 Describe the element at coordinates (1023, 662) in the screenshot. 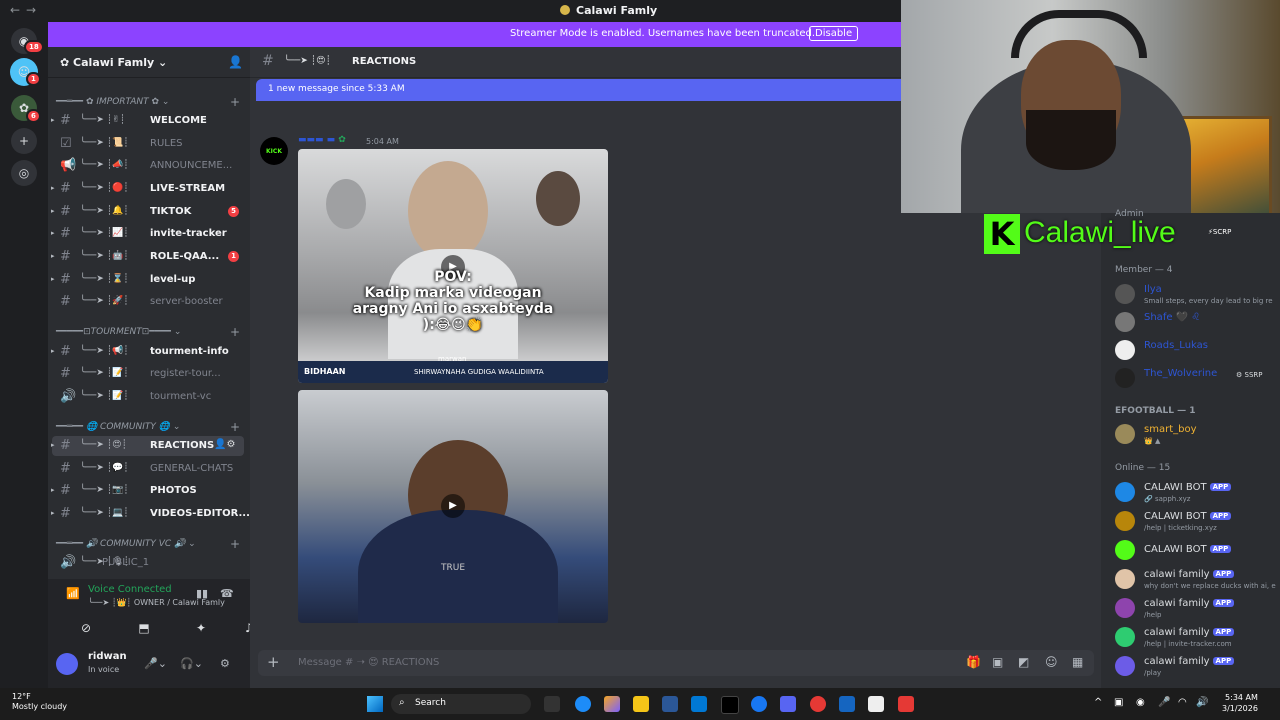

I see `sticker-icon: ◩` at that location.